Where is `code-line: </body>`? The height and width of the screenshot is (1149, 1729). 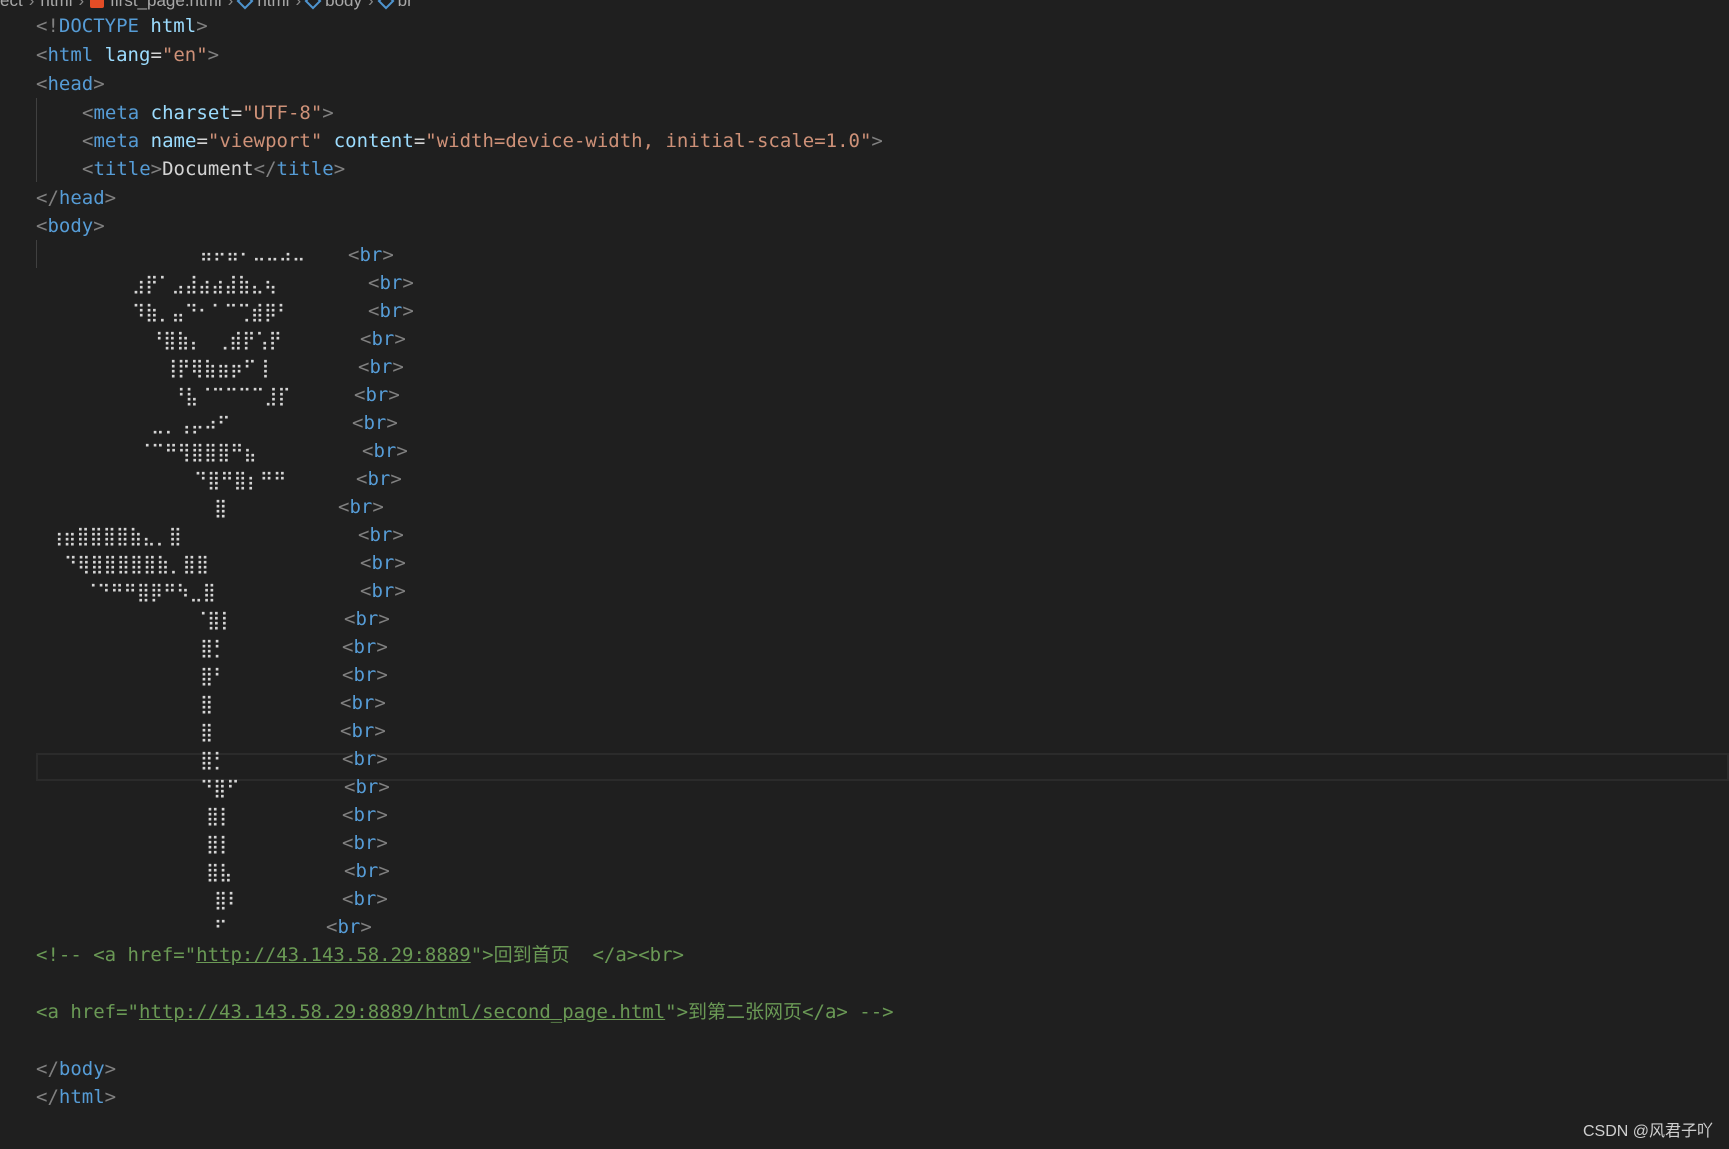
code-line: </body> is located at coordinates (76, 1069).